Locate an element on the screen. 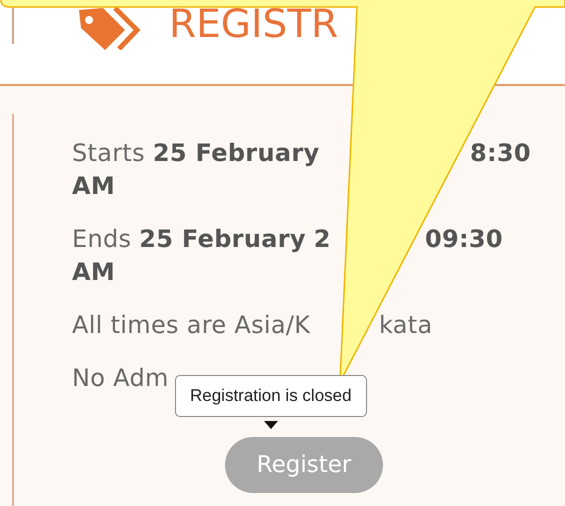  page-heading: REGISTR is located at coordinates (253, 25).